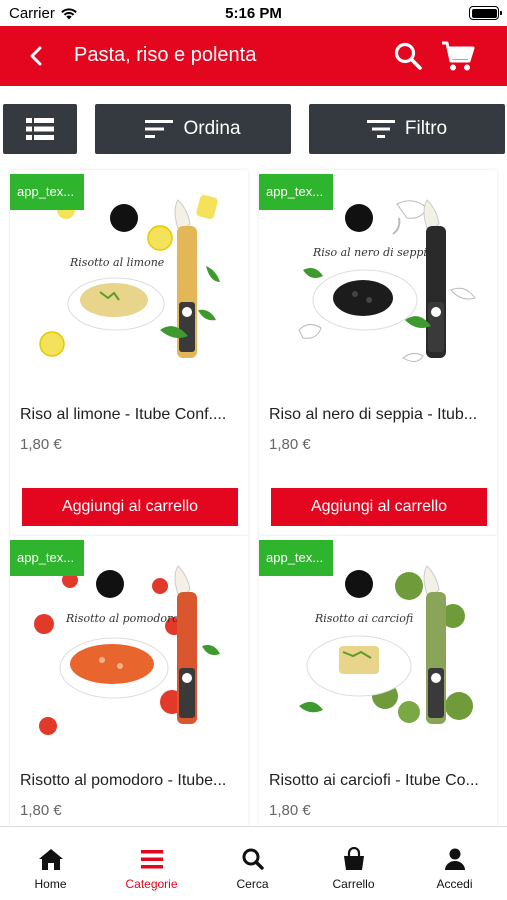 The height and width of the screenshot is (900, 507). Describe the element at coordinates (353, 884) in the screenshot. I see `tab-label: Carrello` at that location.